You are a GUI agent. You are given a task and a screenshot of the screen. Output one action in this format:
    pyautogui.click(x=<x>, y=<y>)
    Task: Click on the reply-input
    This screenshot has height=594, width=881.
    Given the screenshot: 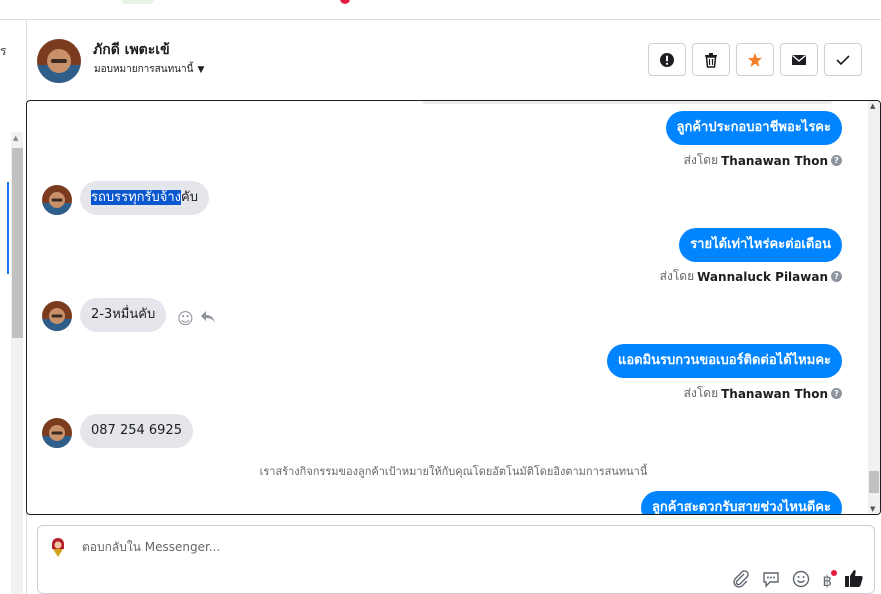 What is the action you would take?
    pyautogui.click(x=432, y=547)
    